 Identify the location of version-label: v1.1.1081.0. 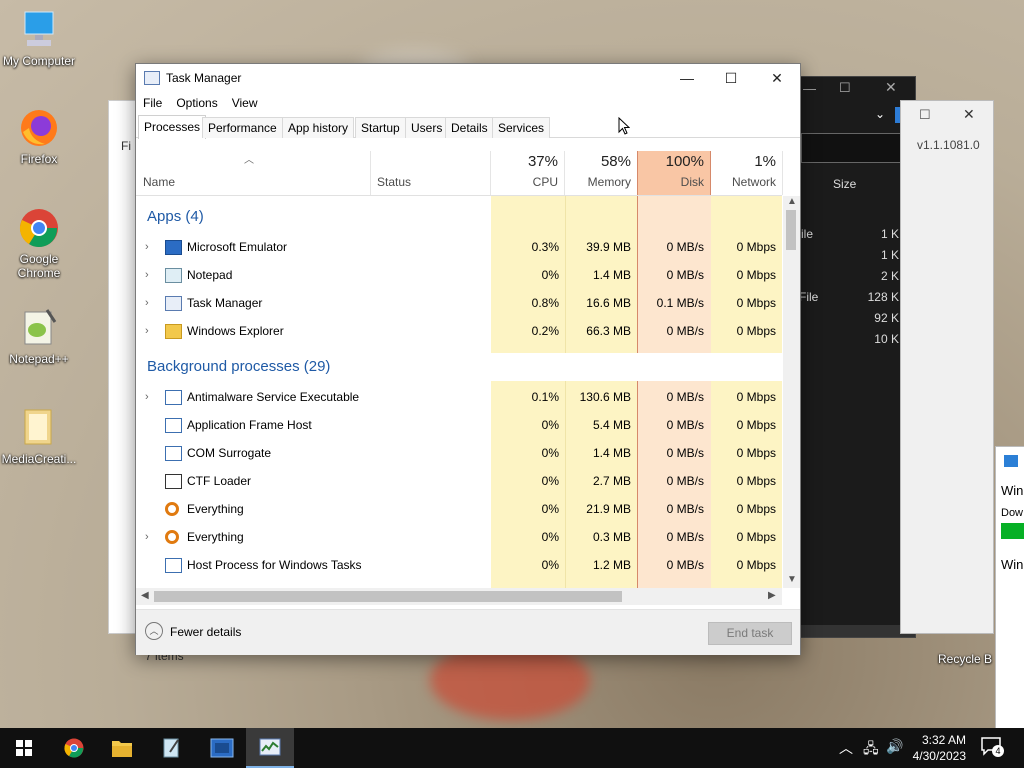
(948, 145).